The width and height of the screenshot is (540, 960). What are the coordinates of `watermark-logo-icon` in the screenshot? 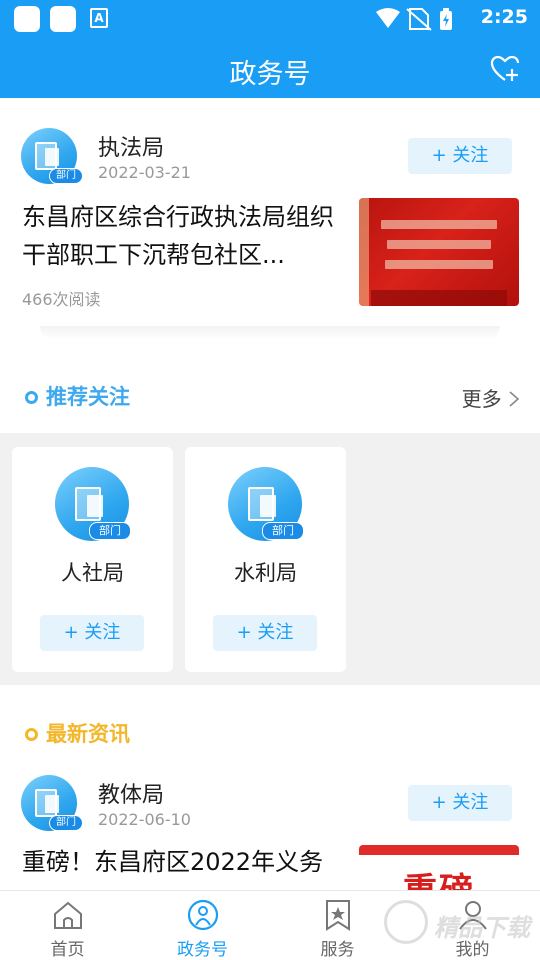 It's located at (406, 922).